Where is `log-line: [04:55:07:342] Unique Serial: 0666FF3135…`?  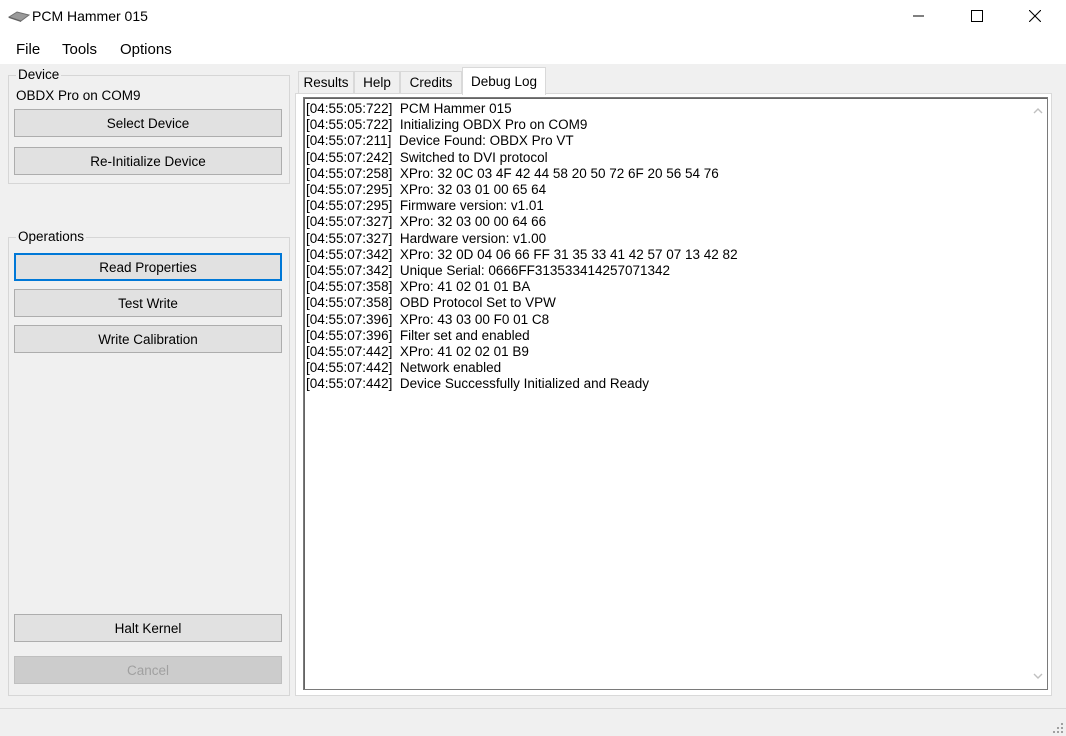 log-line: [04:55:07:342] Unique Serial: 0666FF3135… is located at coordinates (488, 271).